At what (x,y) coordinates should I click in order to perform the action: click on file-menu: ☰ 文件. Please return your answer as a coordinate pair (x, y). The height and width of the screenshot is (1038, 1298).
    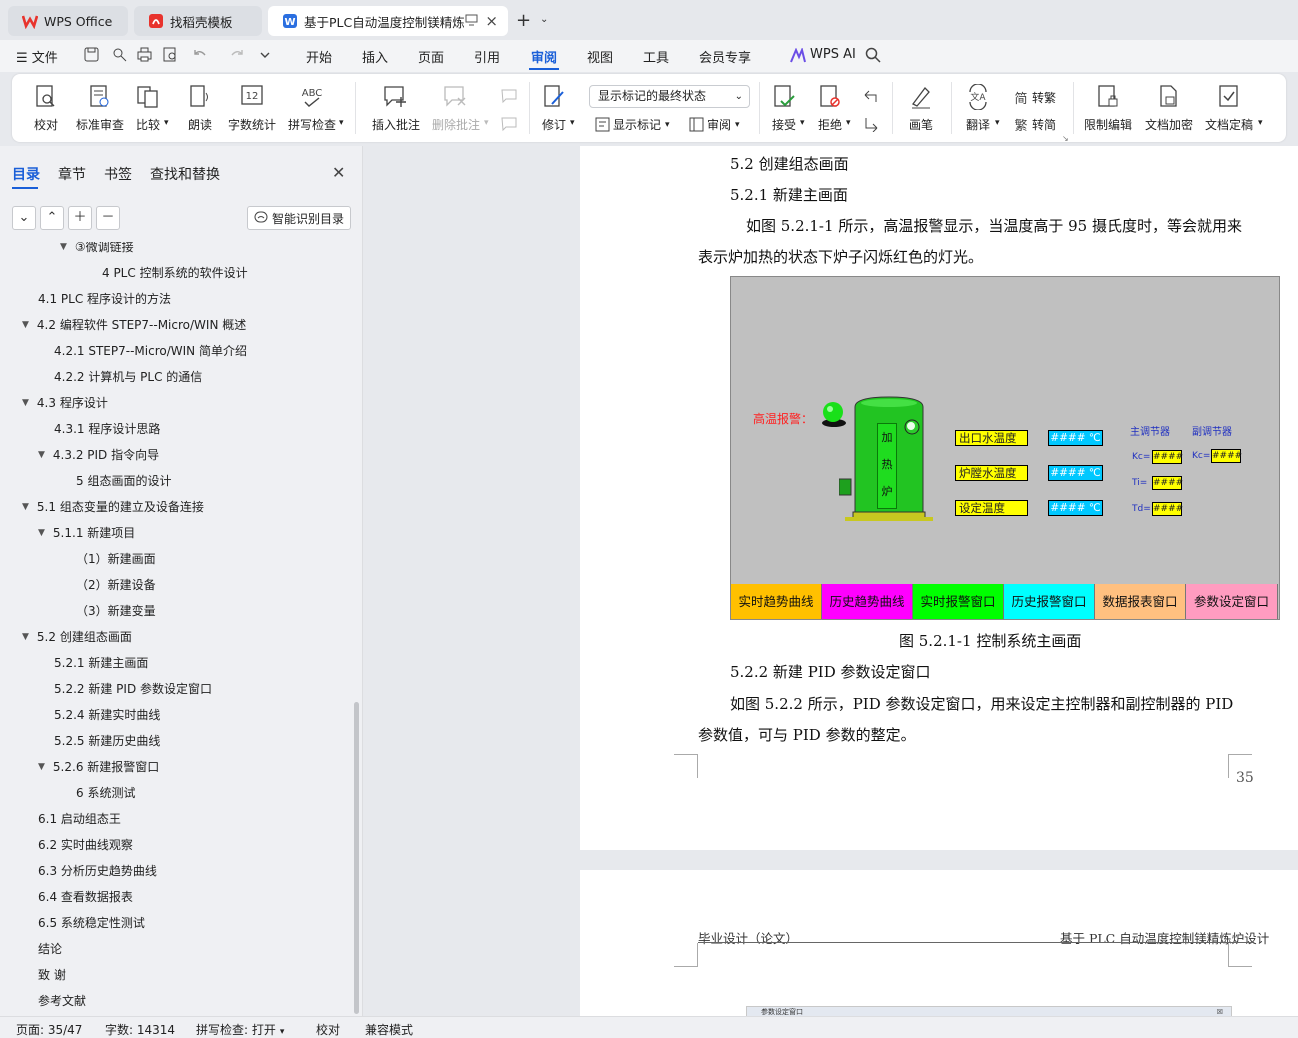
    Looking at the image, I should click on (37, 56).